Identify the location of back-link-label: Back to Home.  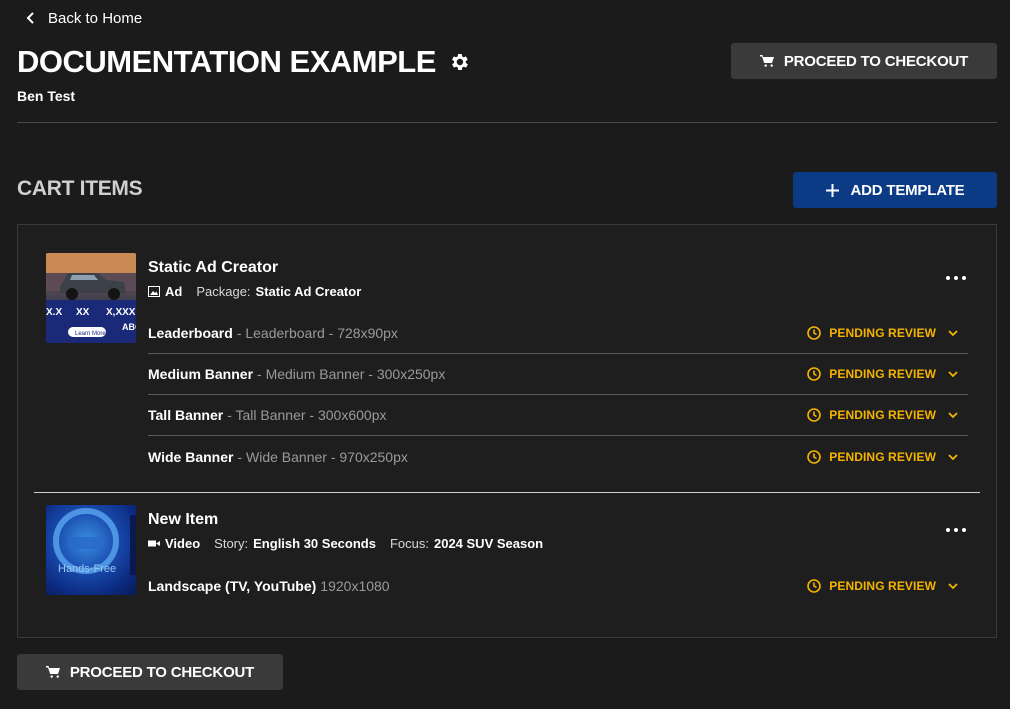
(95, 18).